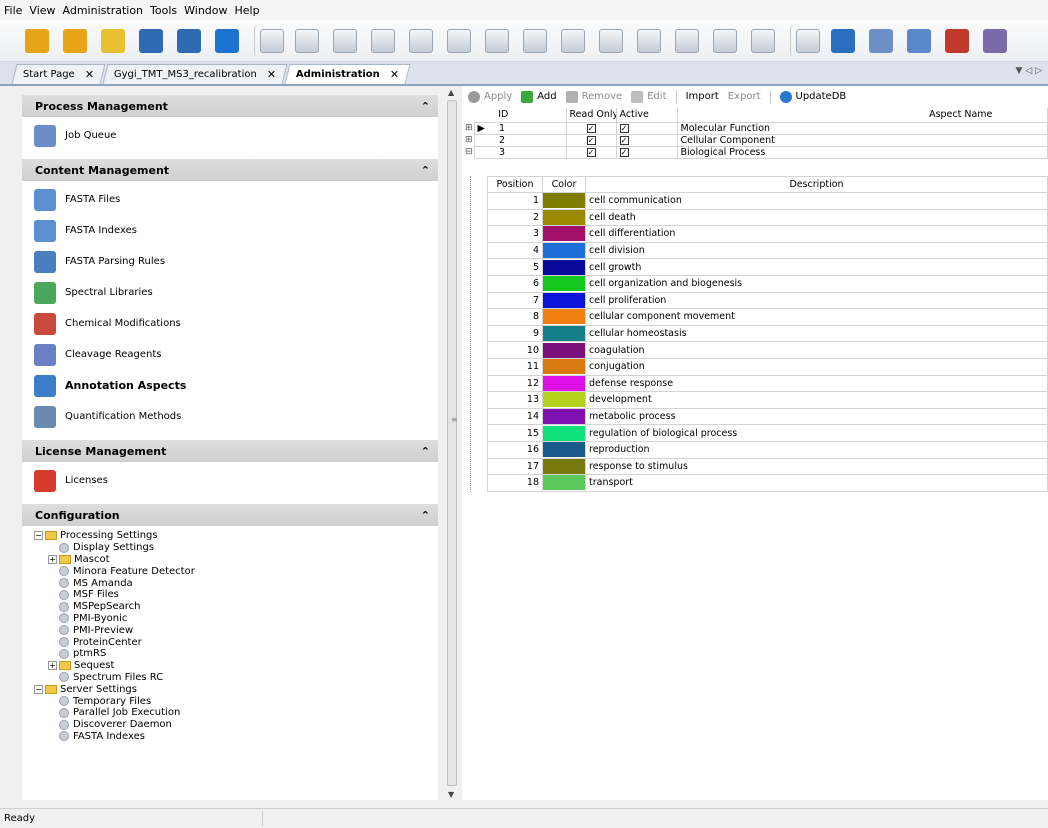  I want to click on aspect-value-row: 4 cell division, so click(767, 250).